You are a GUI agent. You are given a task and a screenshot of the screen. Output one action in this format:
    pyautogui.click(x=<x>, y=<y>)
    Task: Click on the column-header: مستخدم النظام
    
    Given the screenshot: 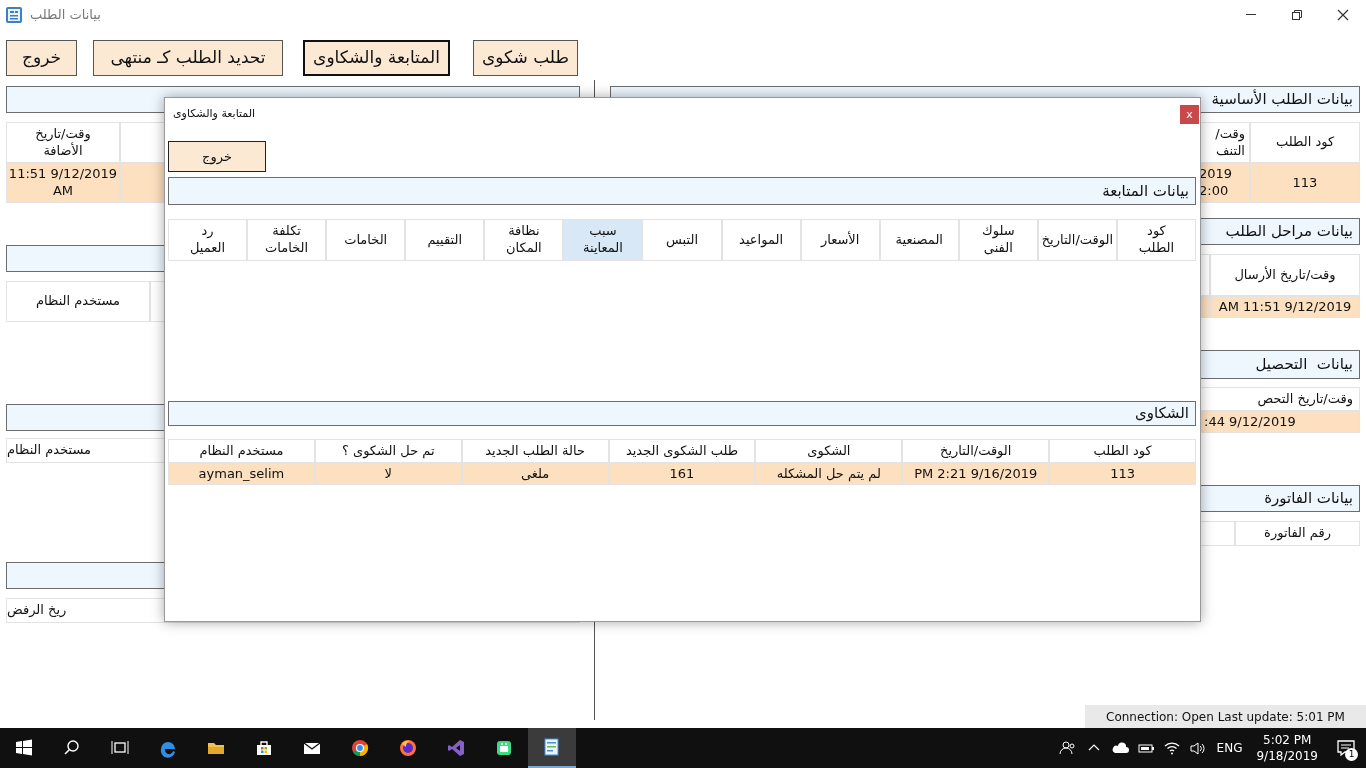 What is the action you would take?
    pyautogui.click(x=241, y=451)
    